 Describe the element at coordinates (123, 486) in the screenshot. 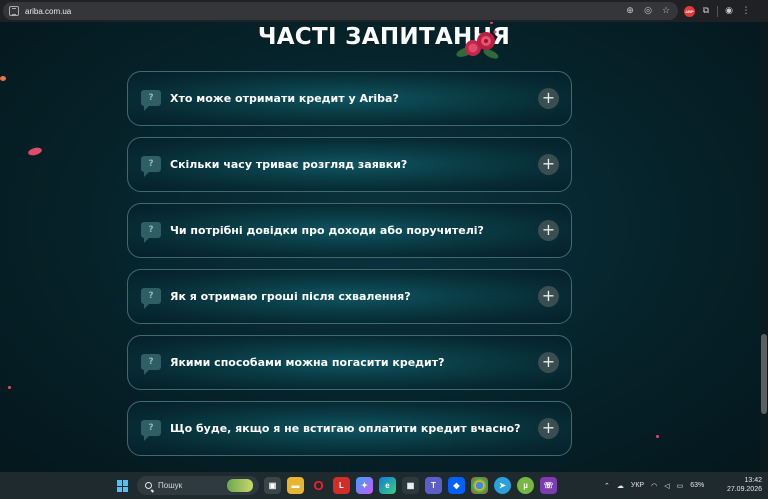

I see `windows-start-icon` at that location.